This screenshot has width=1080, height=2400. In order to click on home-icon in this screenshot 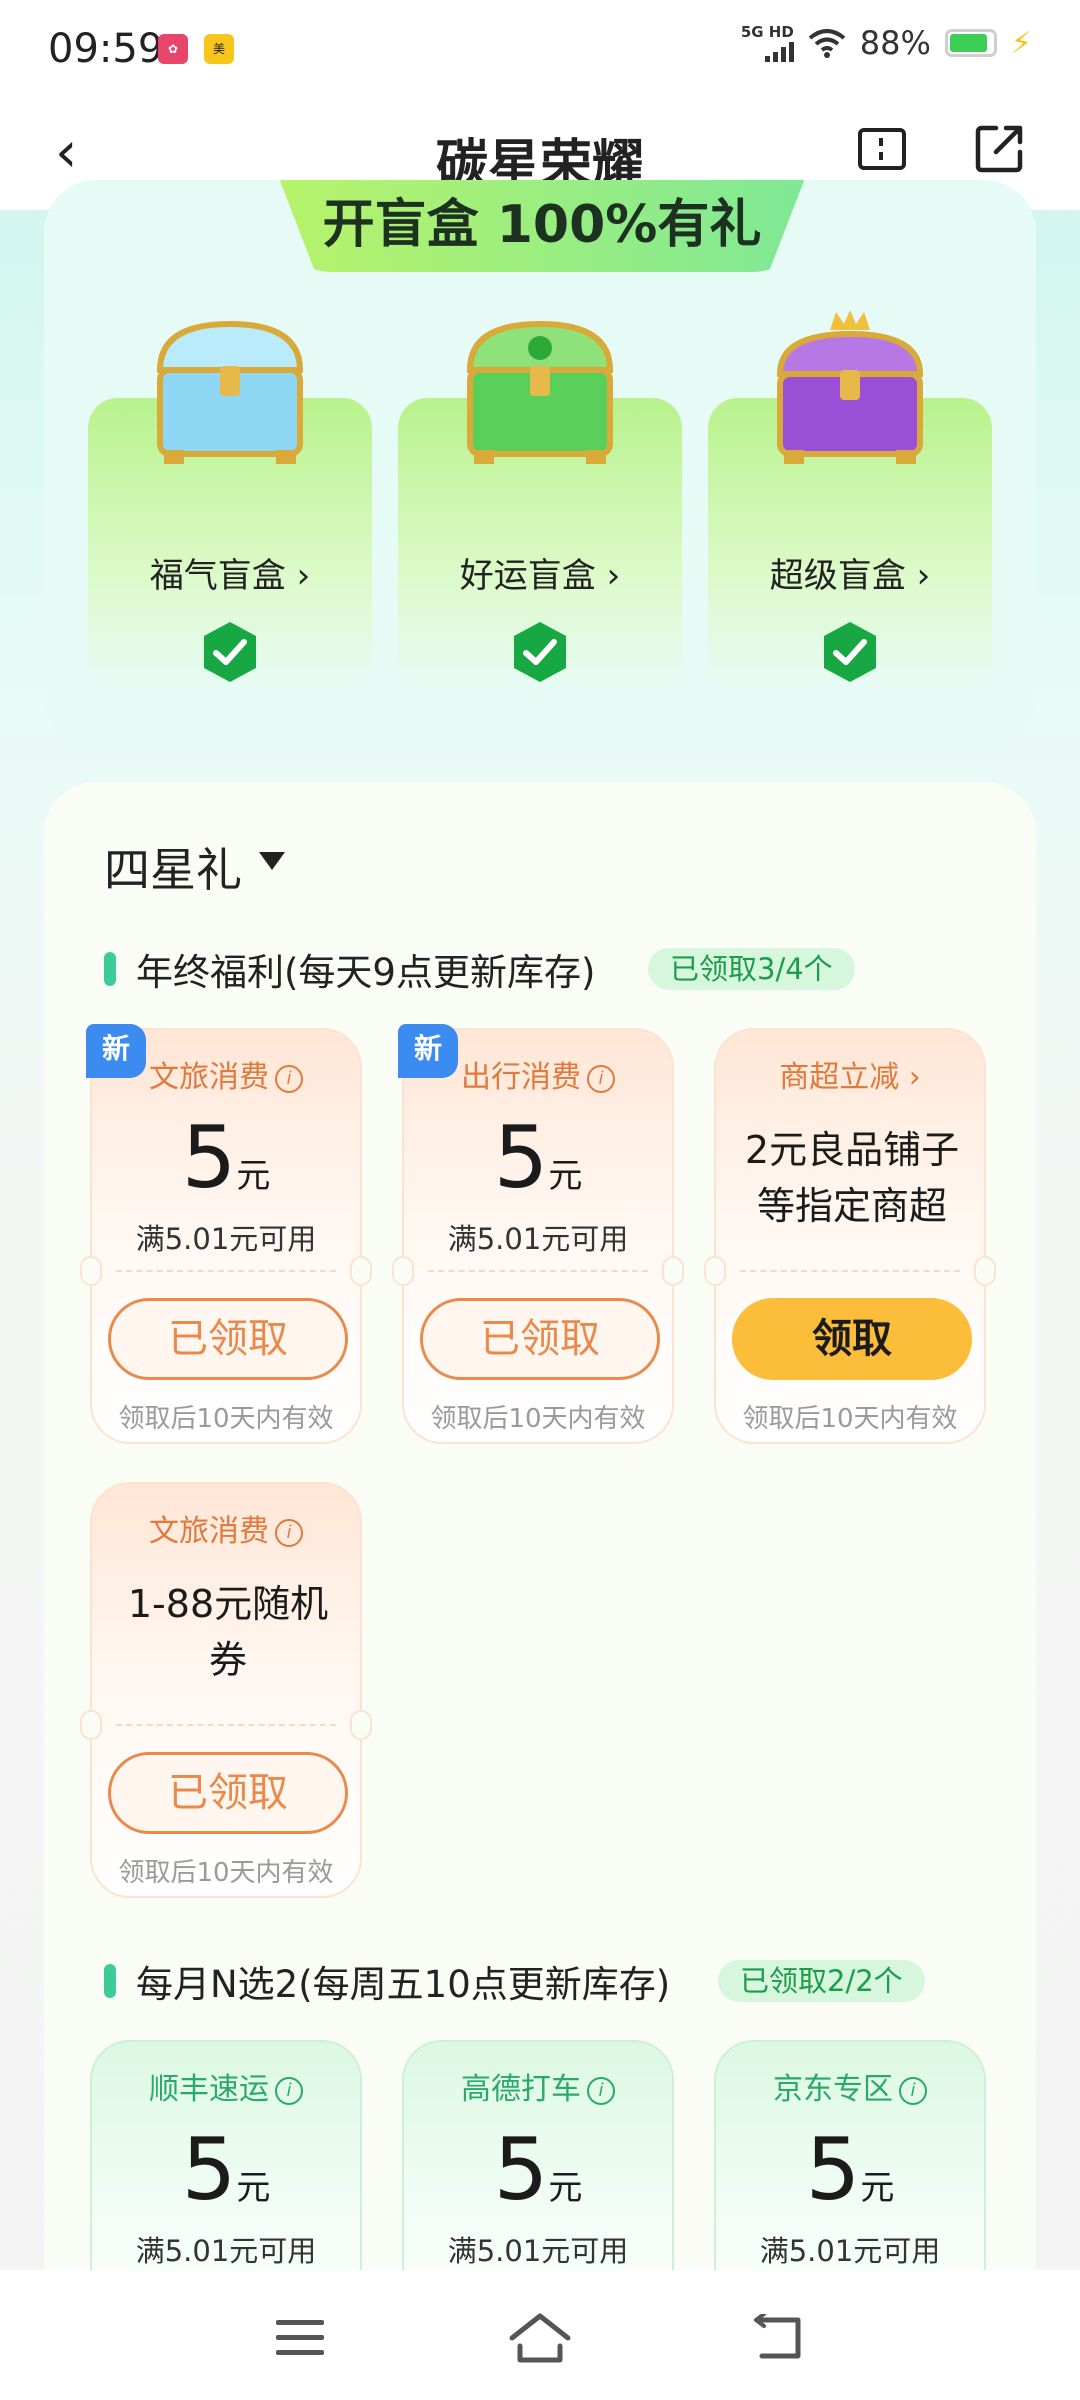, I will do `click(540, 2338)`.